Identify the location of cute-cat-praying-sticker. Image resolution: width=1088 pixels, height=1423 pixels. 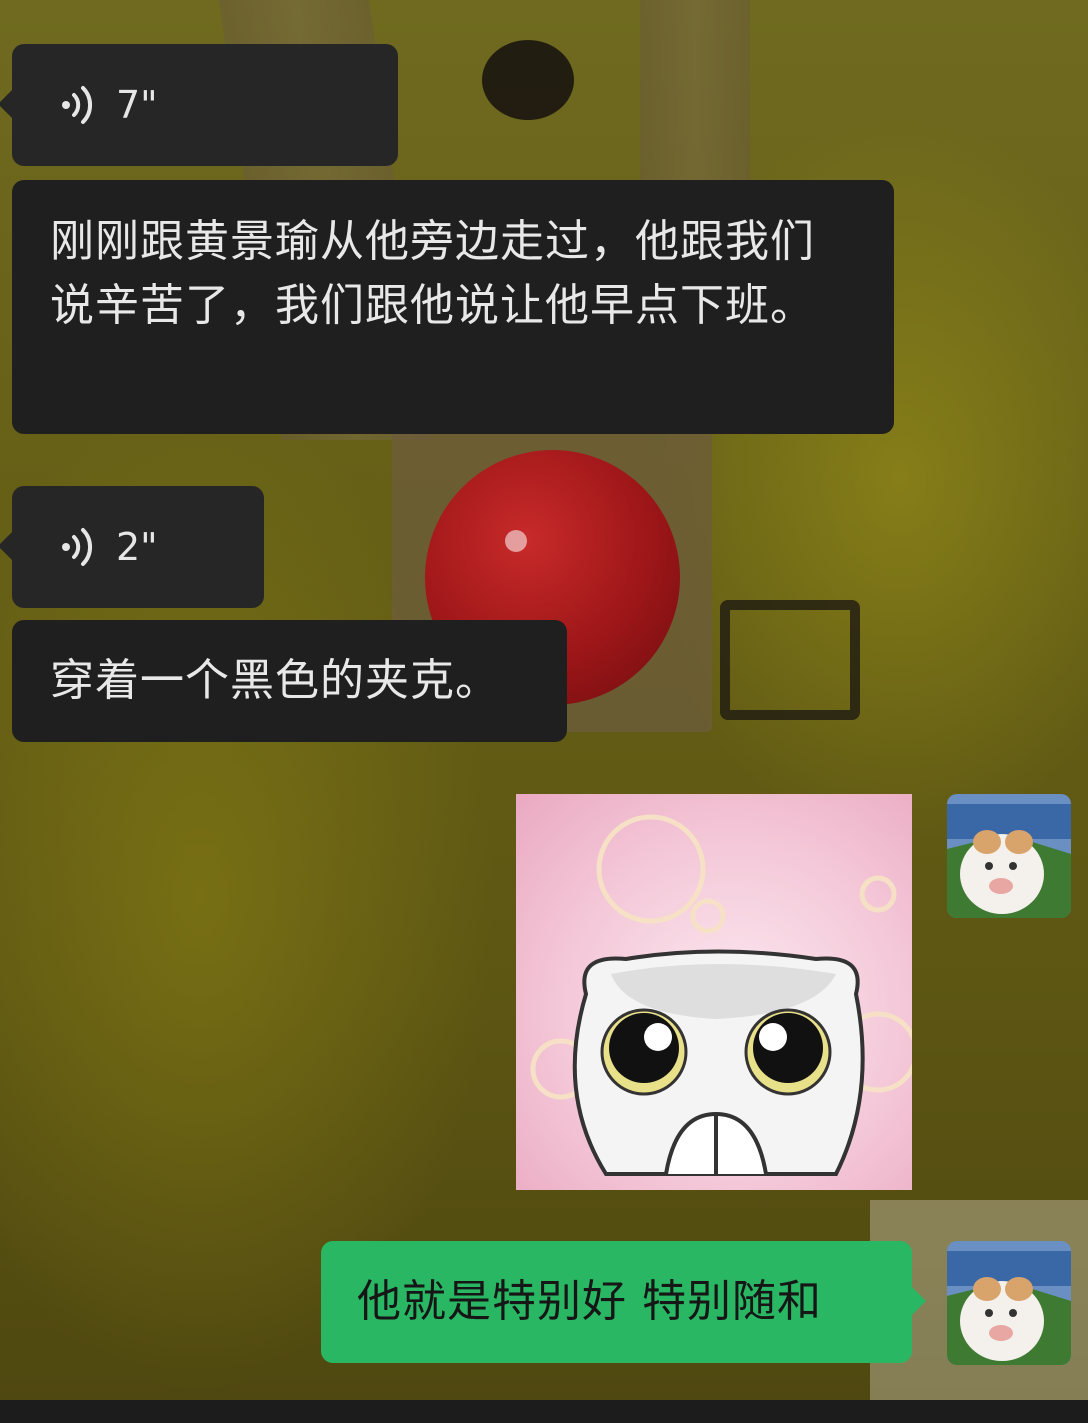
(714, 992).